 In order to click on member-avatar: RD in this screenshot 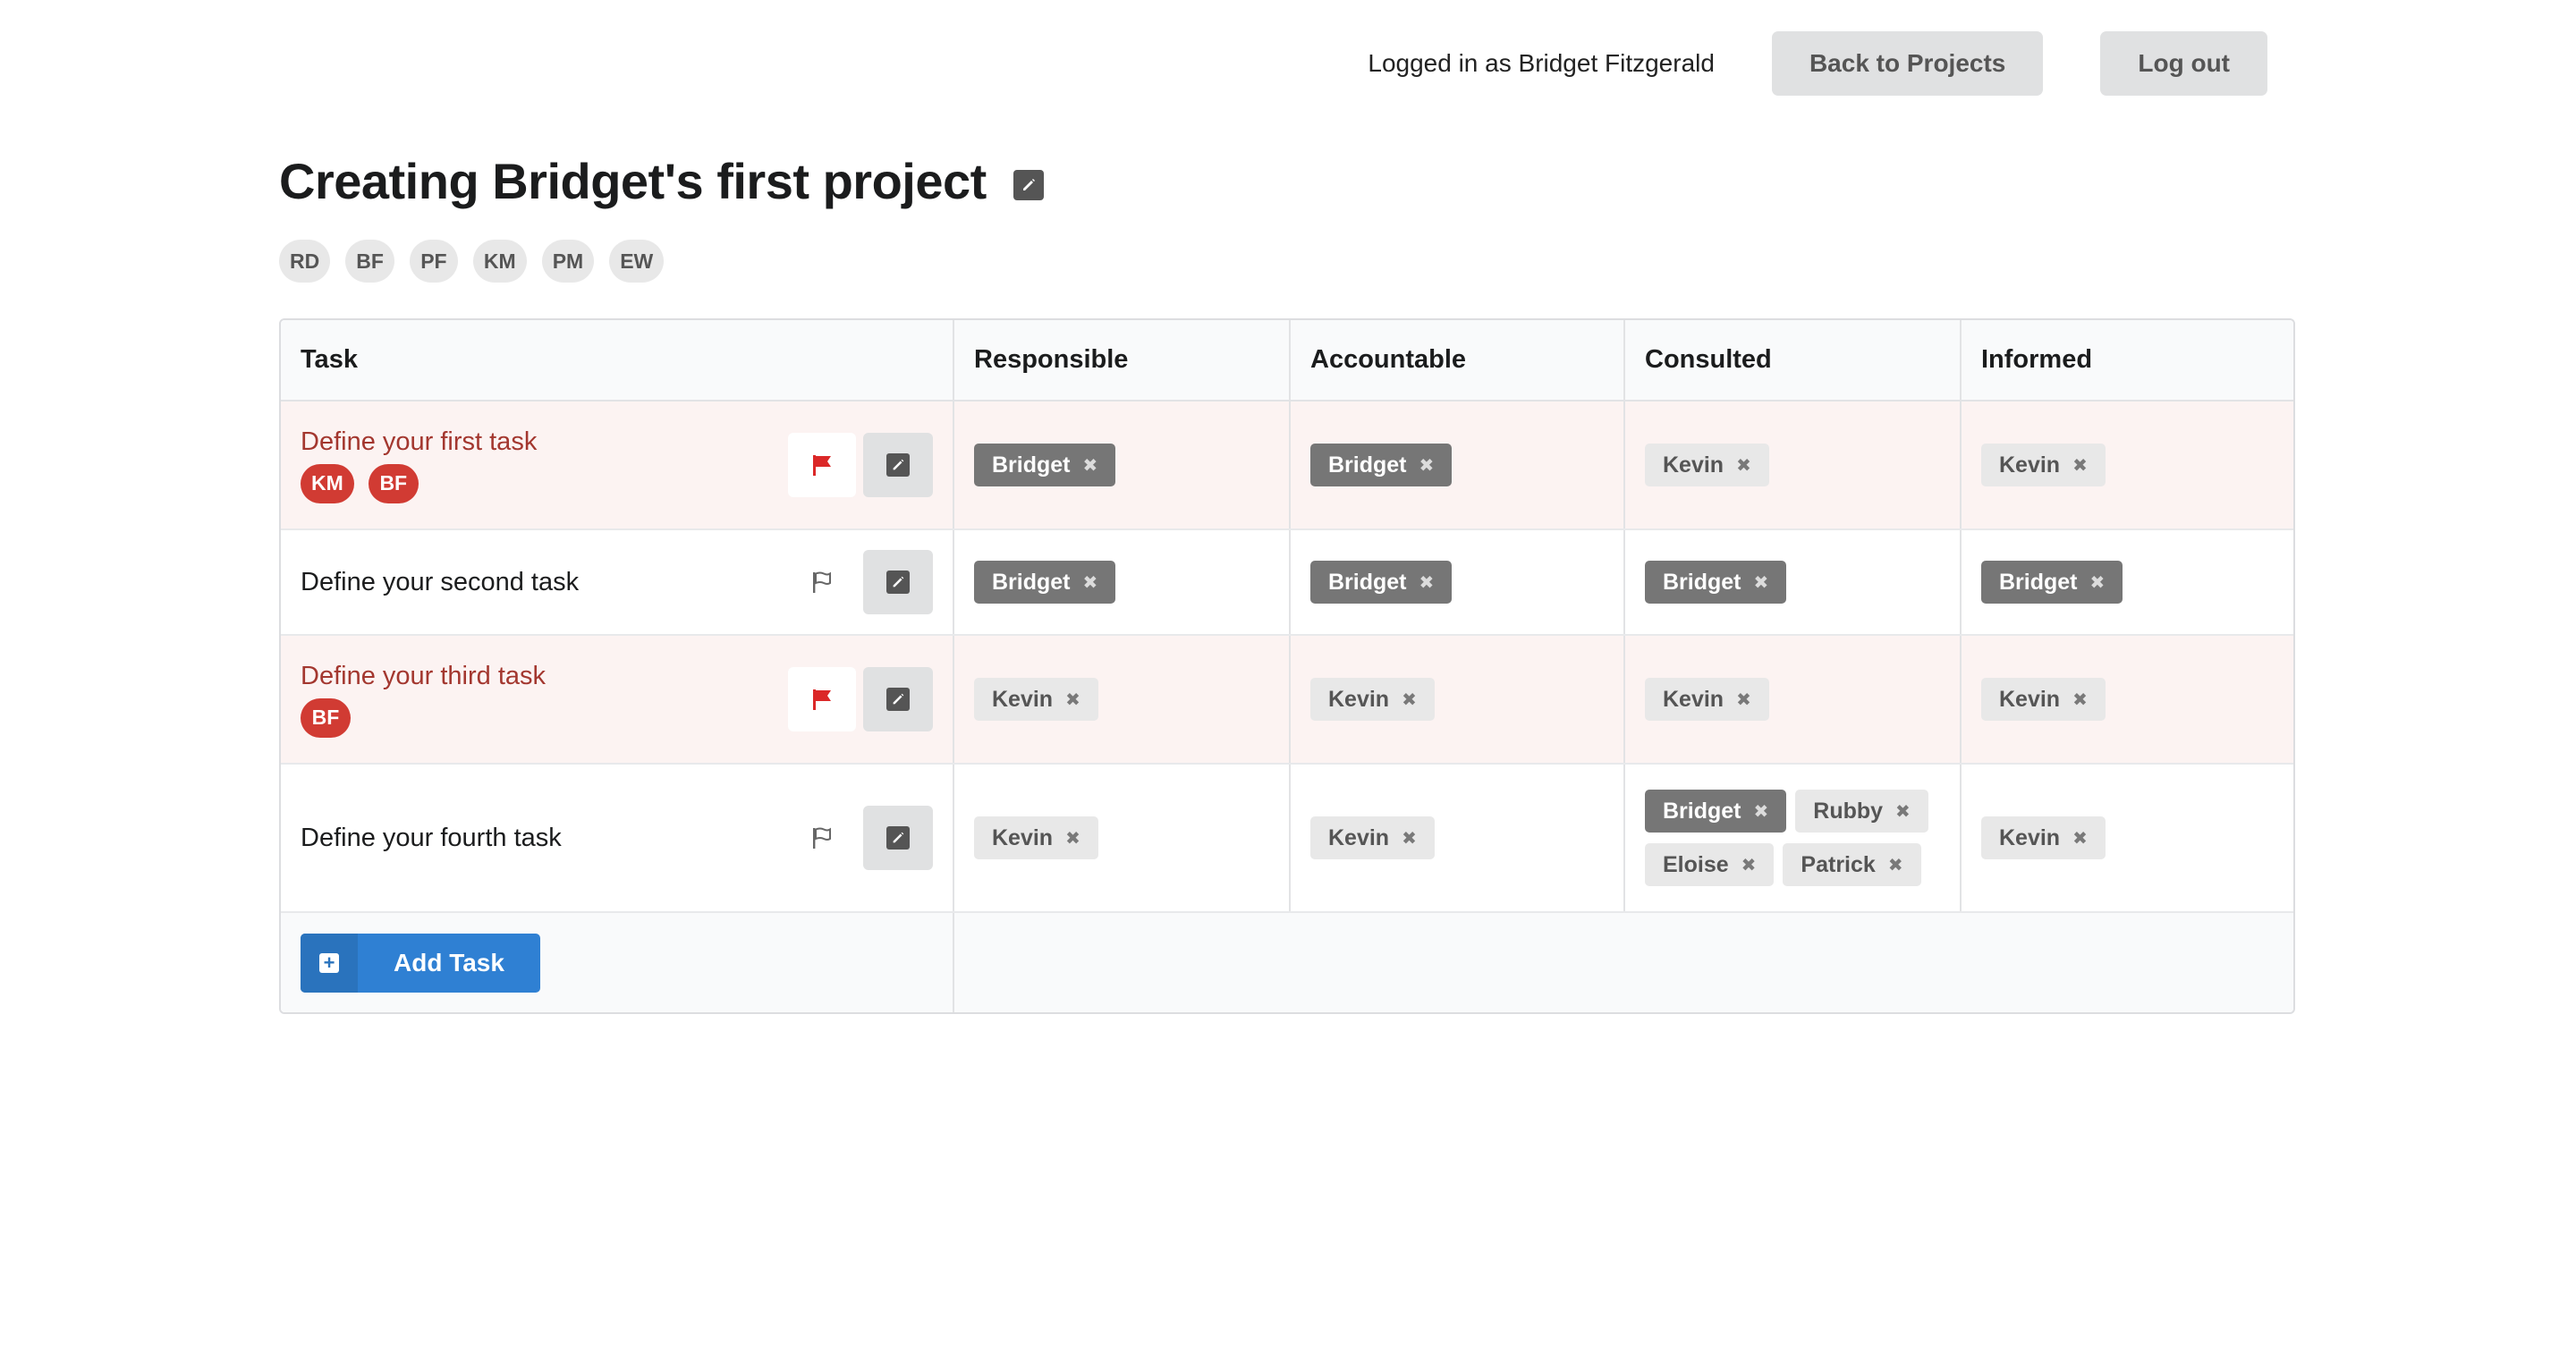, I will do `click(305, 261)`.